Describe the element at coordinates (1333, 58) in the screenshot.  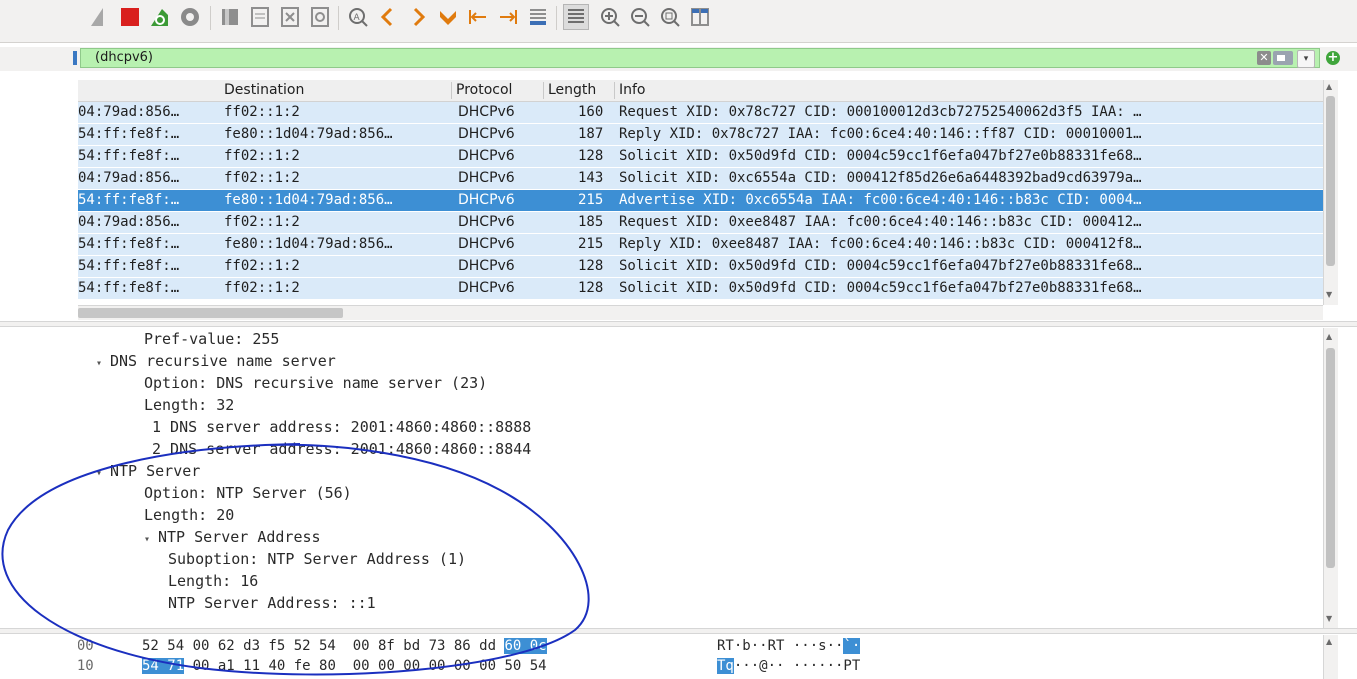
I see `add-filter-button-icon: +` at that location.